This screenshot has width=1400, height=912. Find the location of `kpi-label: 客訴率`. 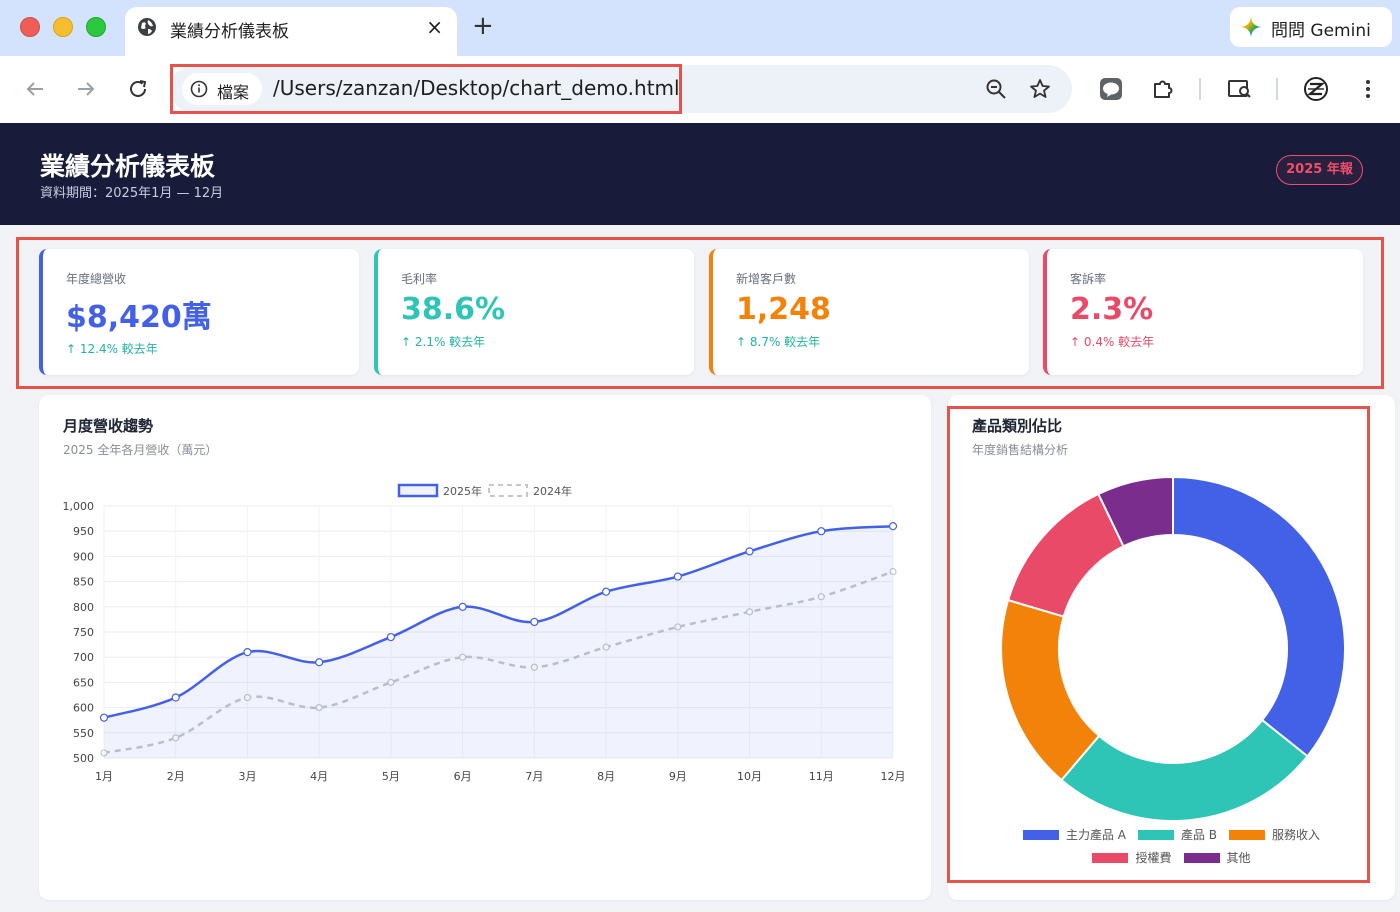

kpi-label: 客訴率 is located at coordinates (1088, 279).